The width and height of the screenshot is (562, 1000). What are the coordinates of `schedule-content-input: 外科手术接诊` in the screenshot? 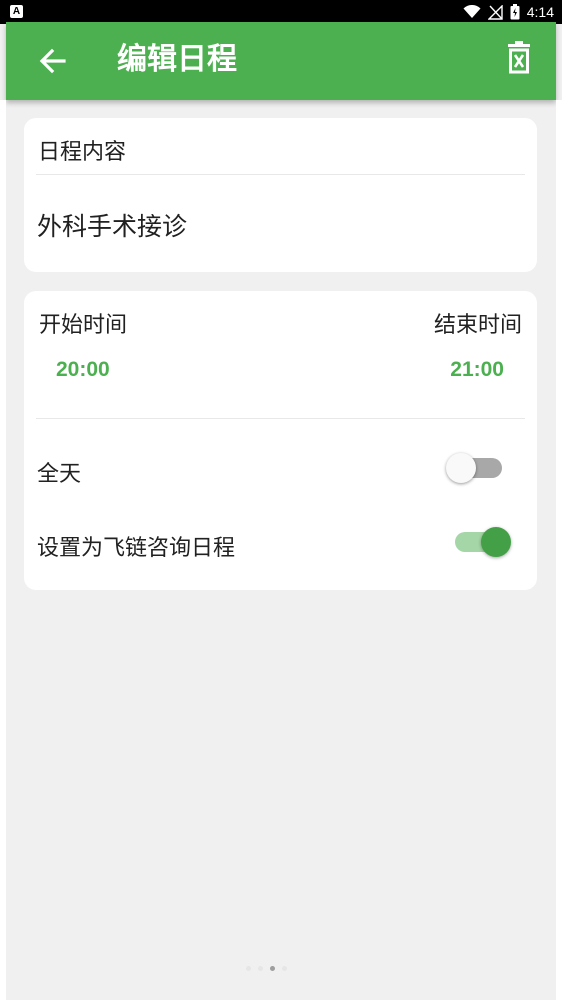 It's located at (112, 225).